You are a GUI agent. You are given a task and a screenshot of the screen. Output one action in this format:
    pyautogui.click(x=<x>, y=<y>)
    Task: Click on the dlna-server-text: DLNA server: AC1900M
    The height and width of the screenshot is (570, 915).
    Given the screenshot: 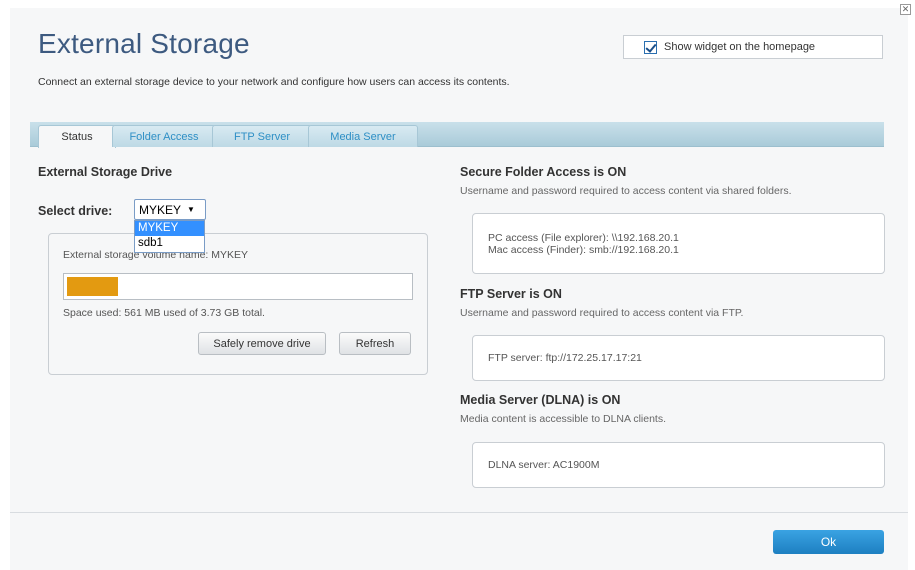 What is the action you would take?
    pyautogui.click(x=544, y=465)
    